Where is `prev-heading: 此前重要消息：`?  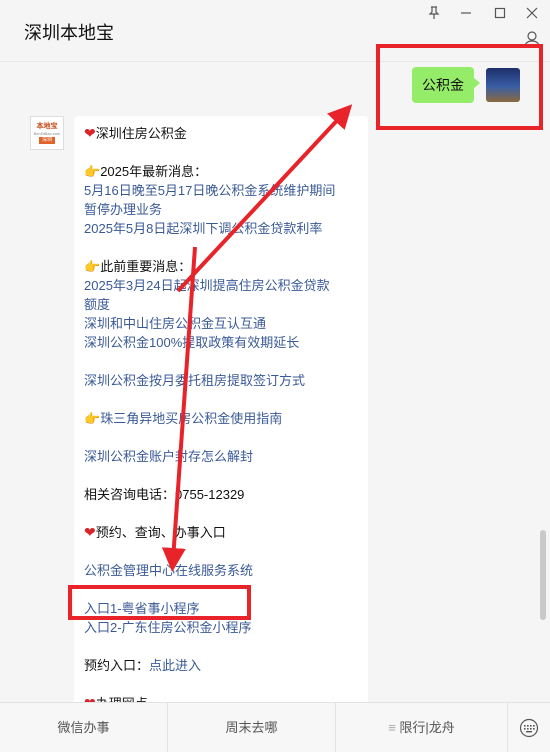
prev-heading: 此前重要消息： is located at coordinates (146, 266).